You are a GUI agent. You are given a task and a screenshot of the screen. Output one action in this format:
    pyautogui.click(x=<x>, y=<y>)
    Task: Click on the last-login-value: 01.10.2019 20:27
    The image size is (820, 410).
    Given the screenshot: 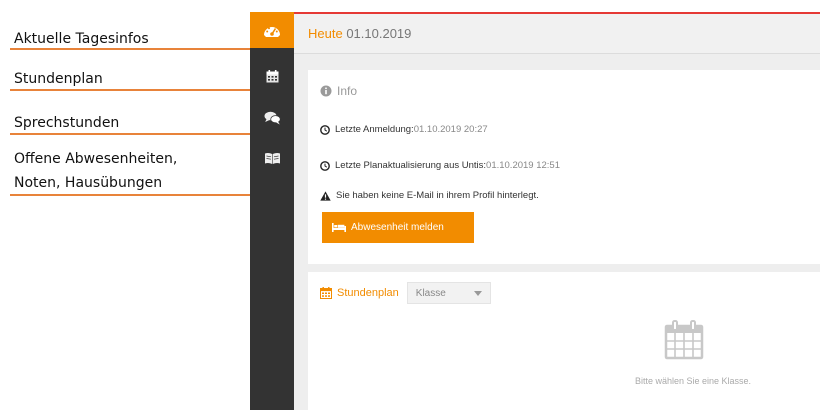 What is the action you would take?
    pyautogui.click(x=450, y=129)
    